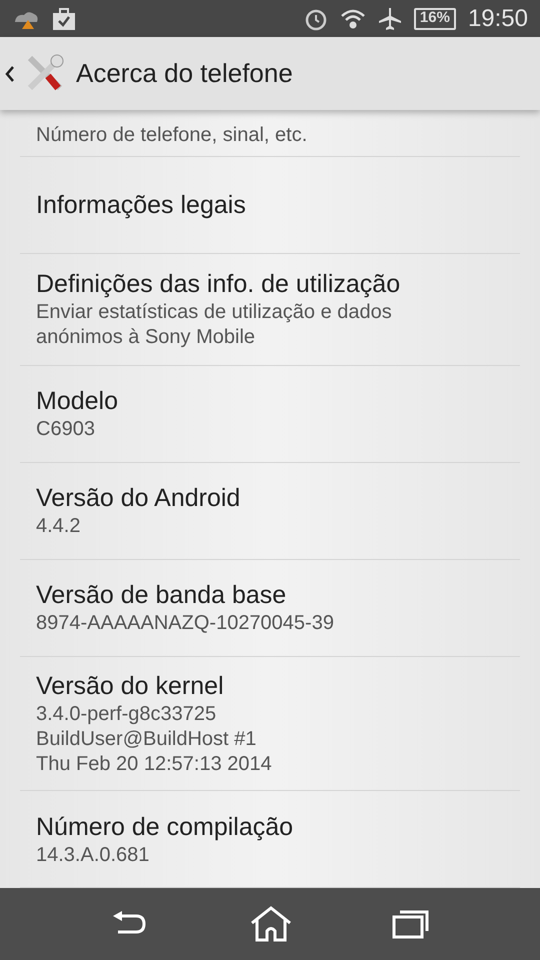 Image resolution: width=540 pixels, height=960 pixels. I want to click on item-title: Versão de banda base, so click(162, 596).